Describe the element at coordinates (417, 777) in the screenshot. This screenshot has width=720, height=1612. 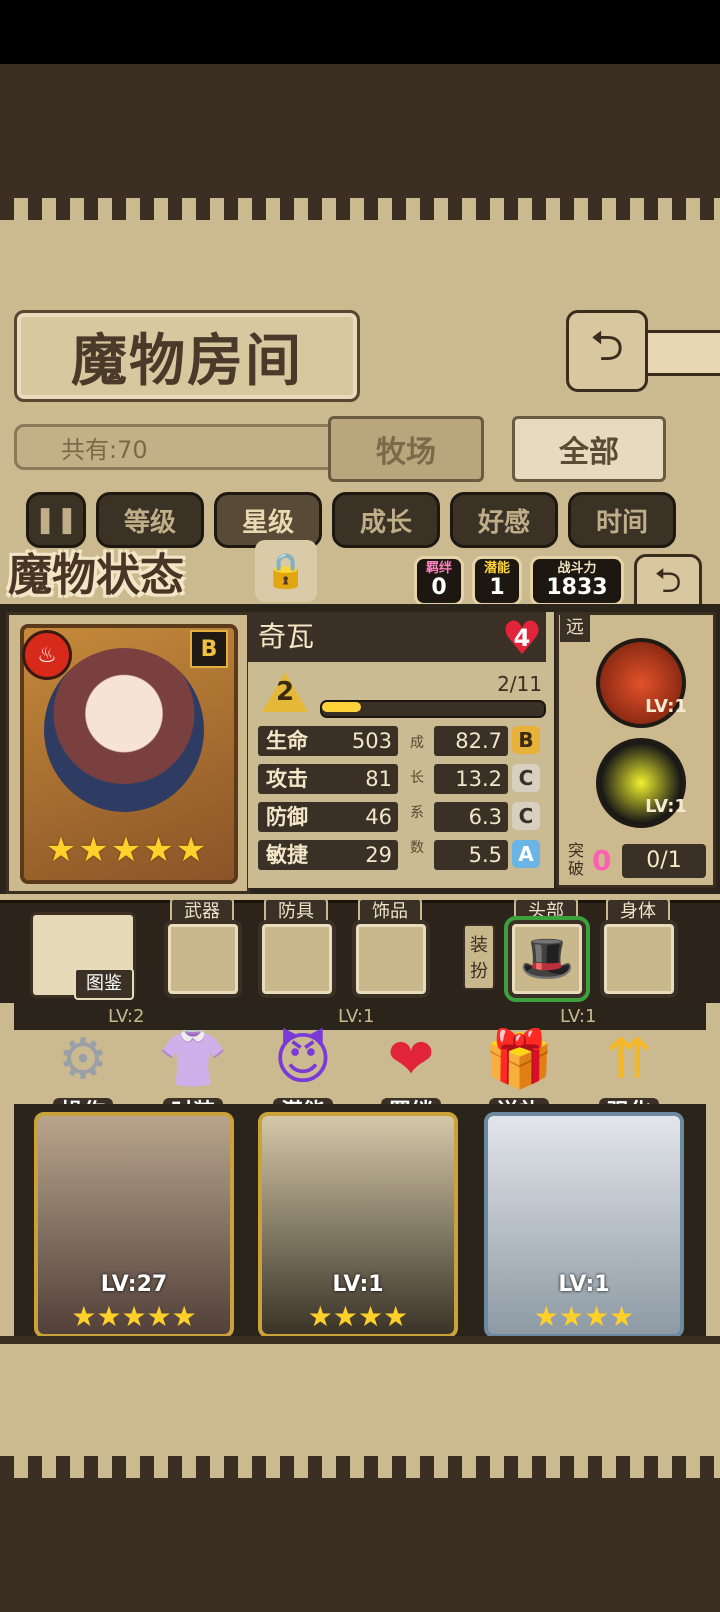
I see `growth-label-char: 长` at that location.